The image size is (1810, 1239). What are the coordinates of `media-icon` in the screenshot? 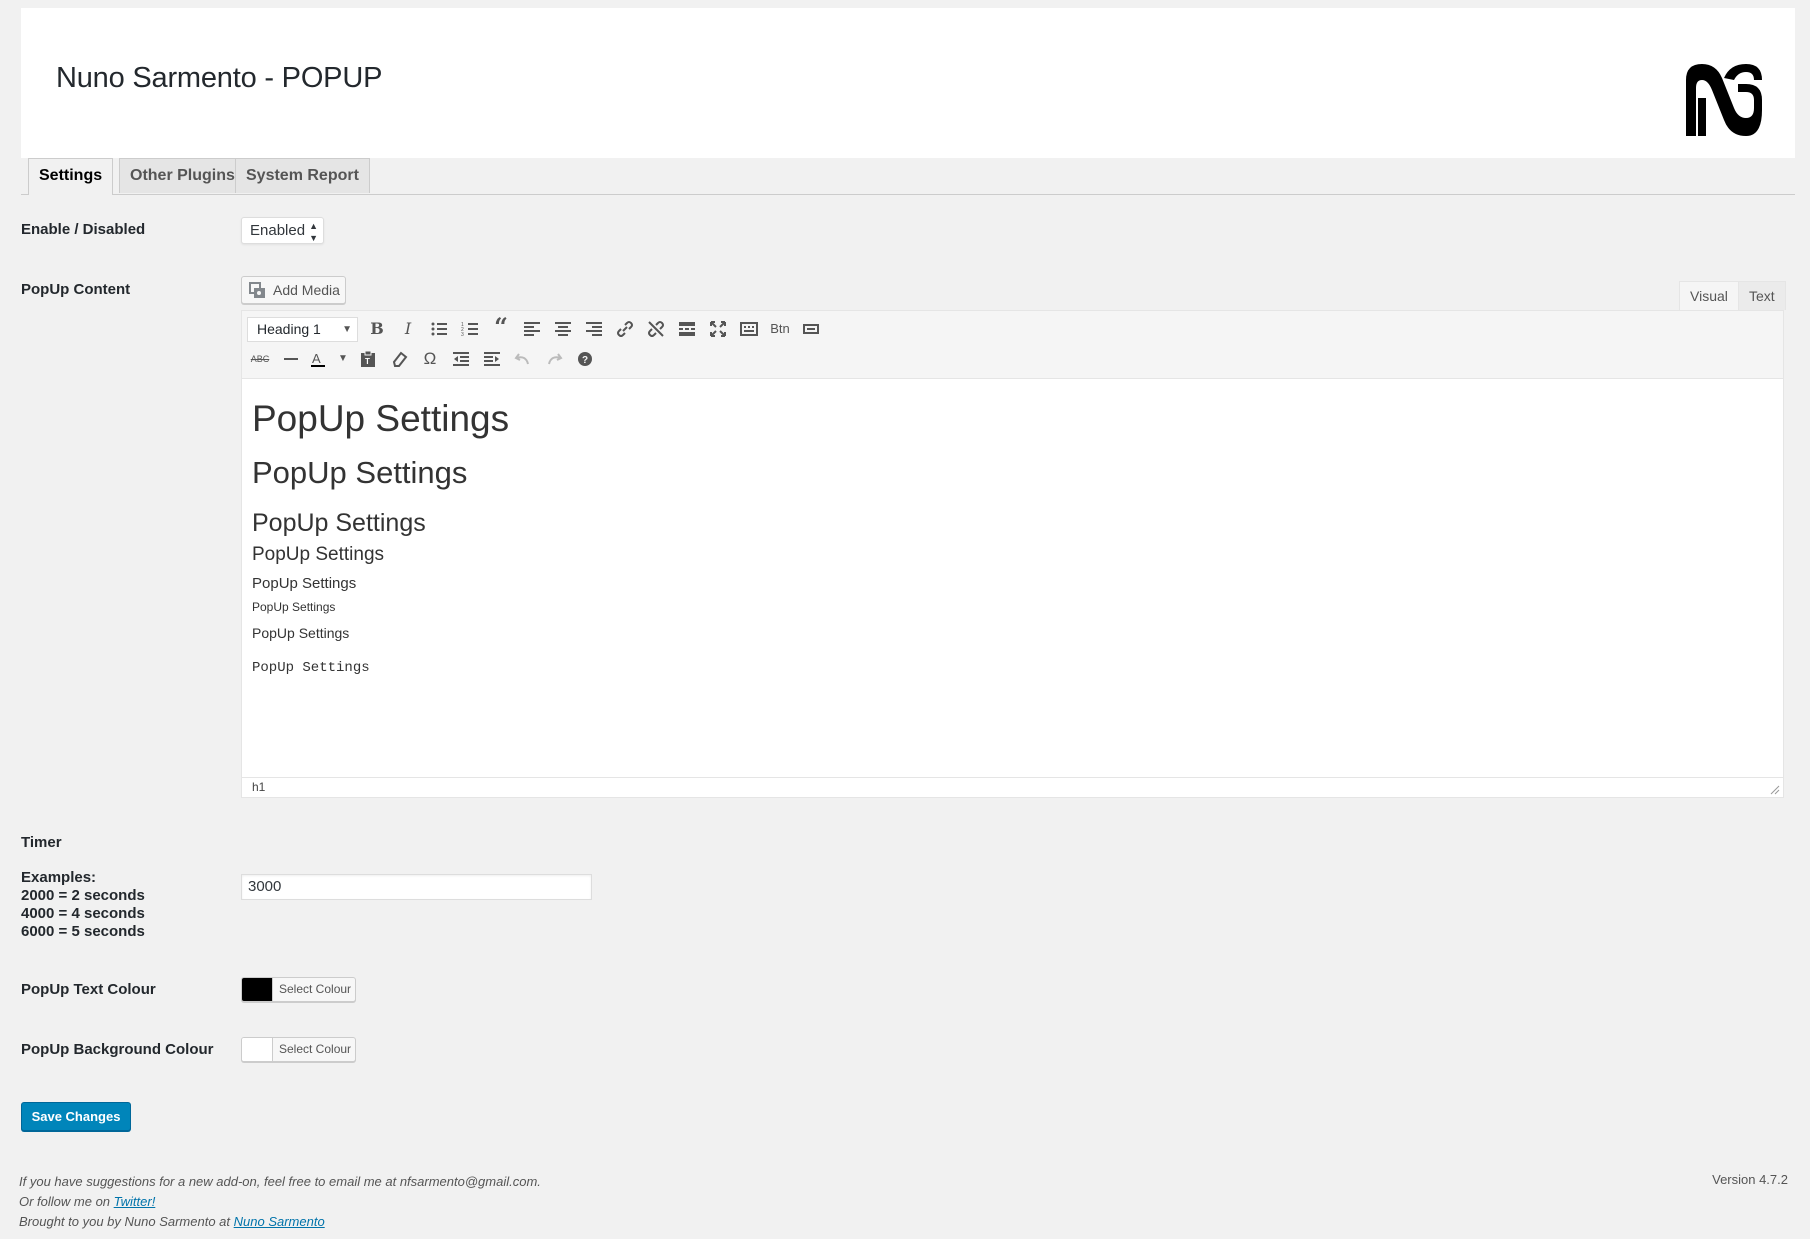 It's located at (257, 290).